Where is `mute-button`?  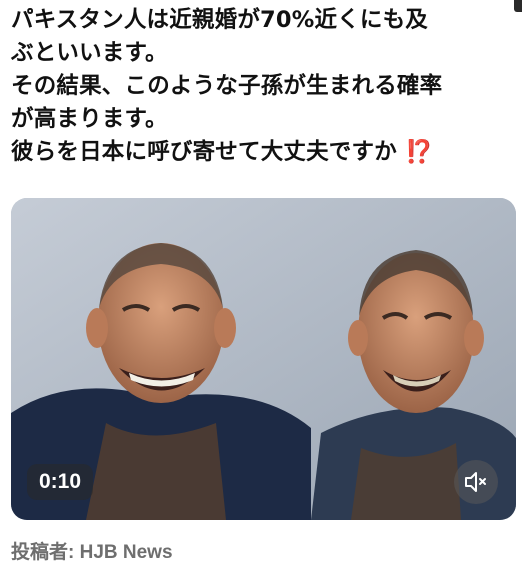
mute-button is located at coordinates (476, 482).